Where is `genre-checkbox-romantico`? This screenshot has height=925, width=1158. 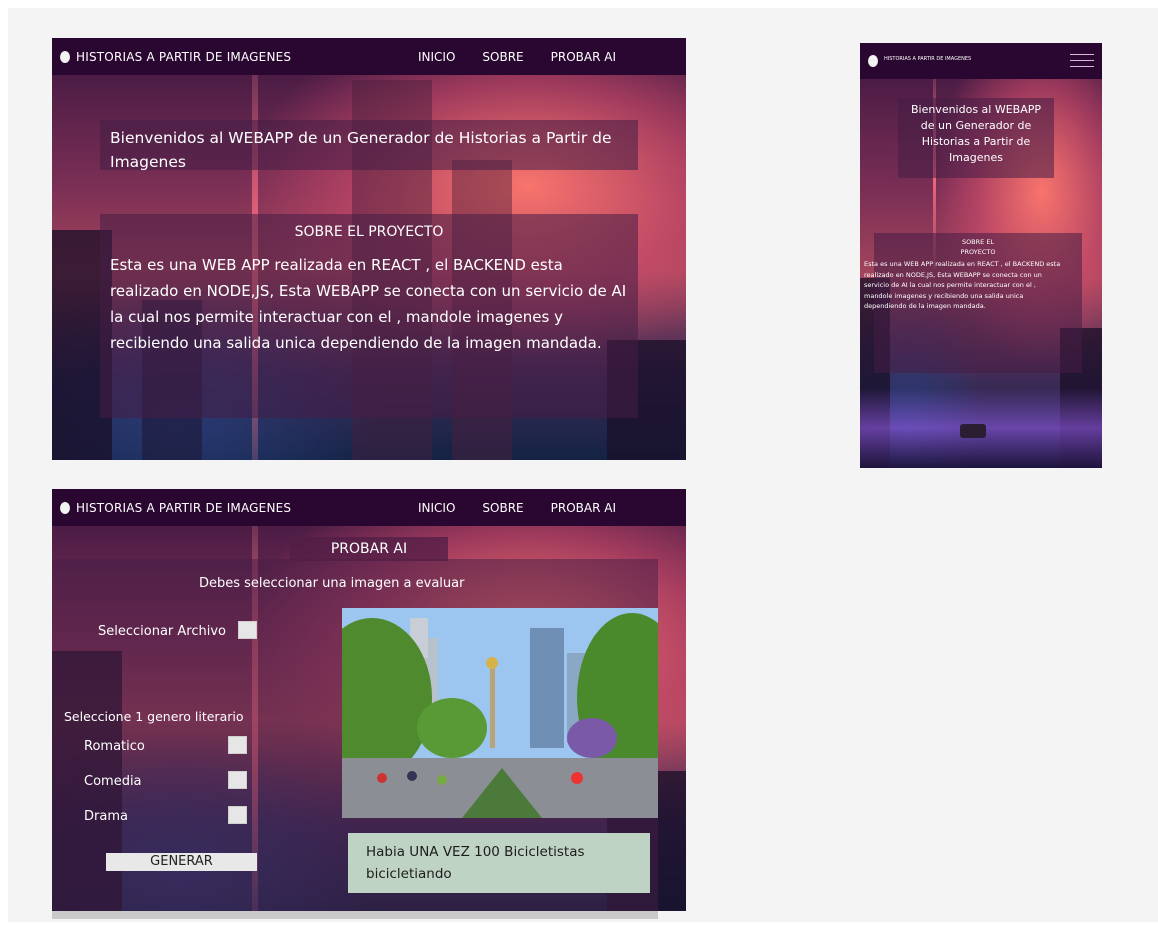
genre-checkbox-romantico is located at coordinates (237, 745).